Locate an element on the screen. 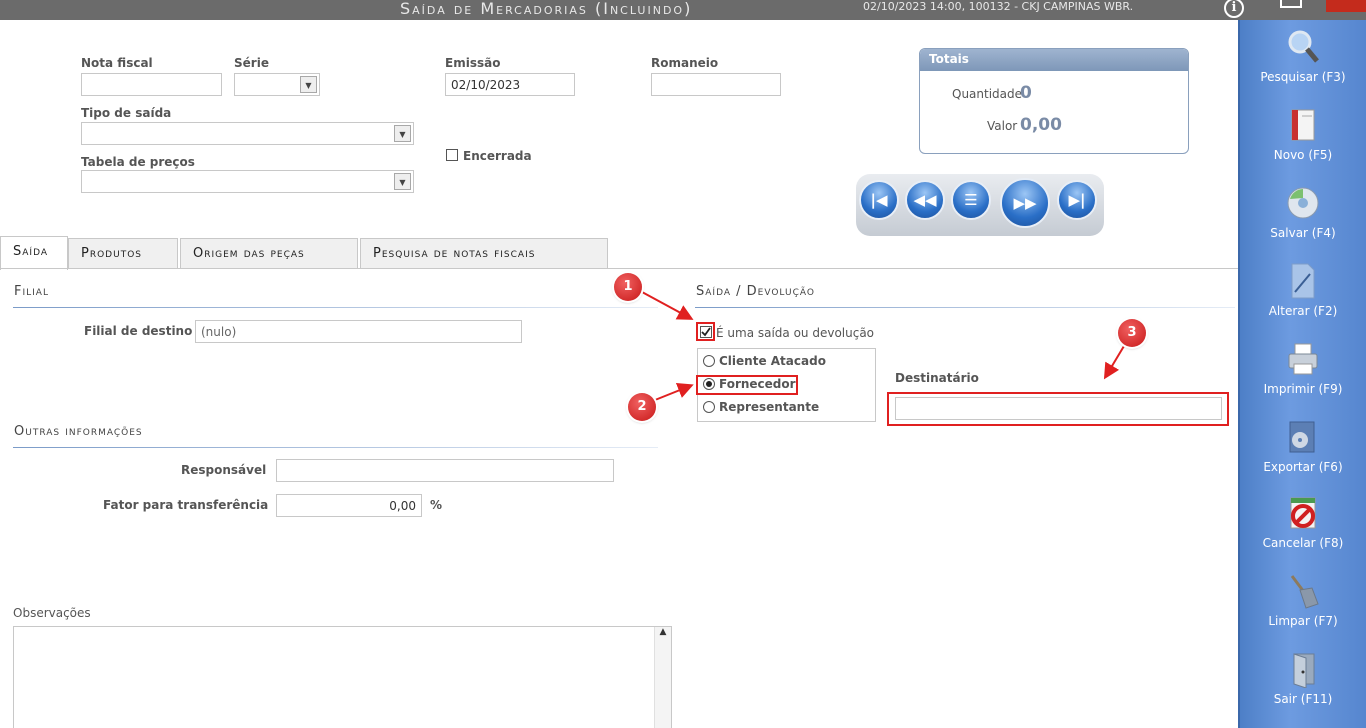  cancelar-label: Cancelar (F8) is located at coordinates (1303, 543).